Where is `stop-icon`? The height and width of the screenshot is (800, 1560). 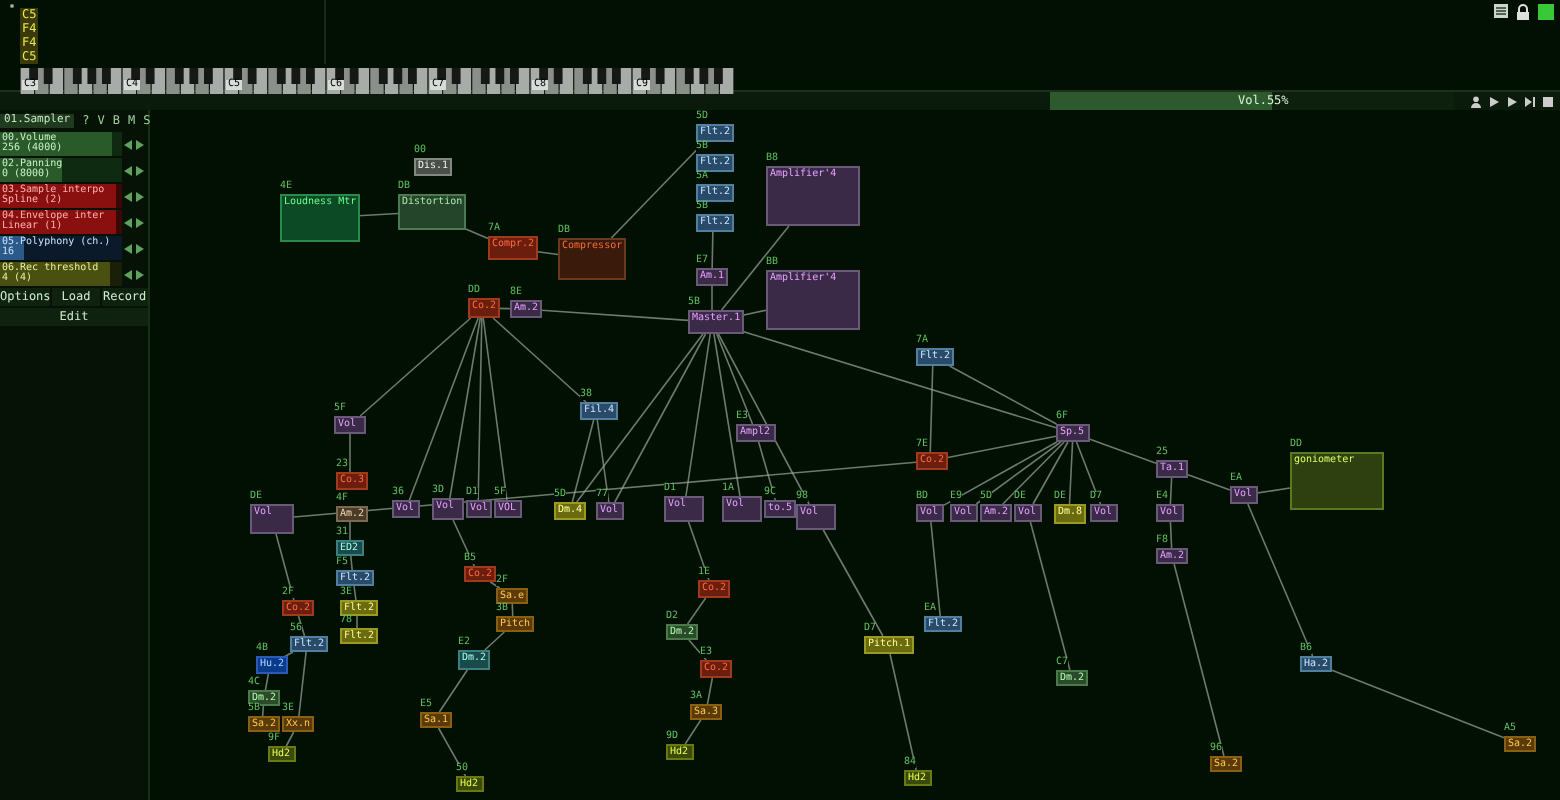 stop-icon is located at coordinates (1548, 101).